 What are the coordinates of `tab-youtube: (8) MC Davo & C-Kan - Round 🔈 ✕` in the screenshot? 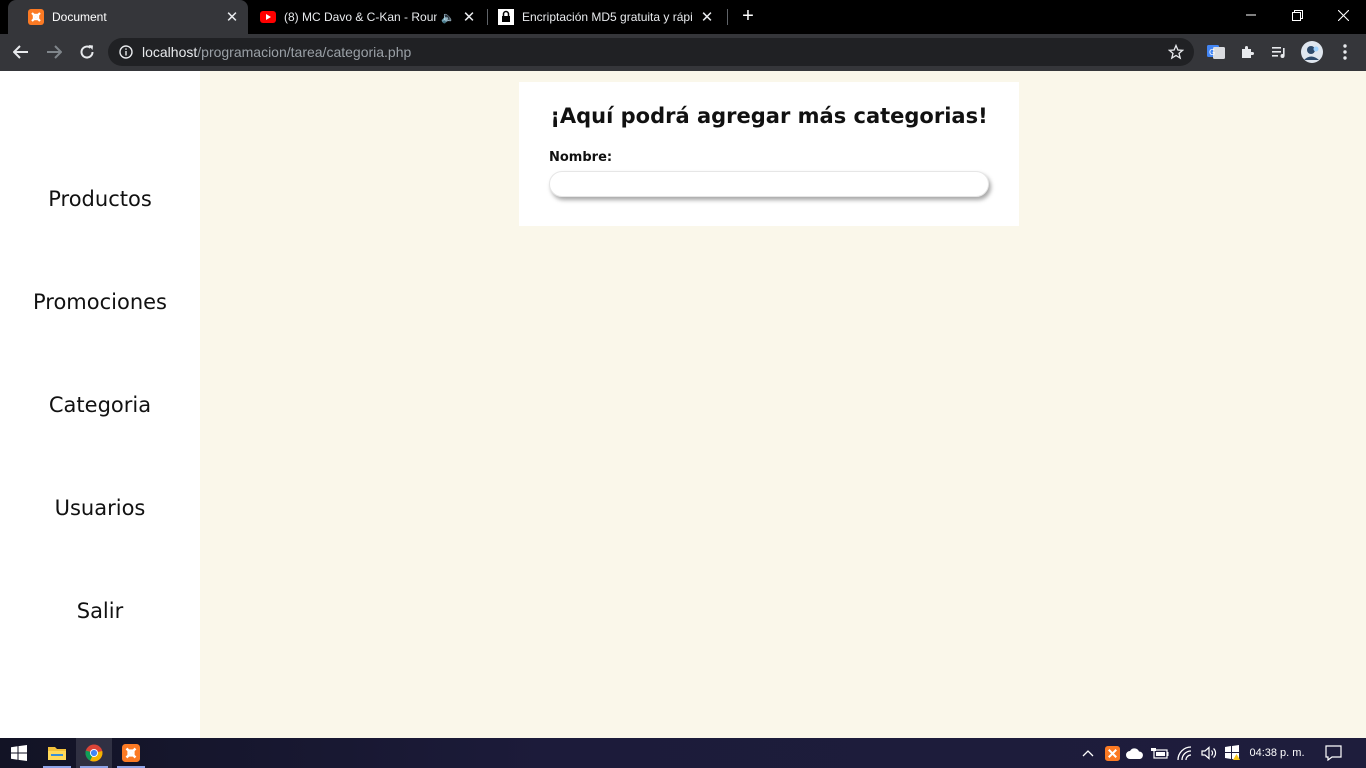 It's located at (362, 17).